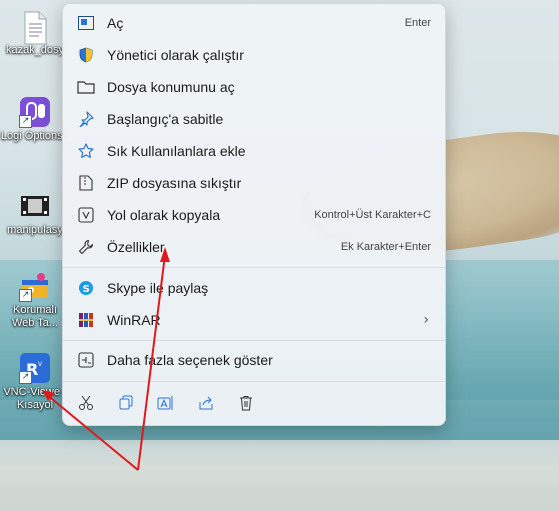 The height and width of the screenshot is (511, 559). What do you see at coordinates (92, 432) in the screenshot?
I see `annotation-arrow-to-vnc-icon` at bounding box center [92, 432].